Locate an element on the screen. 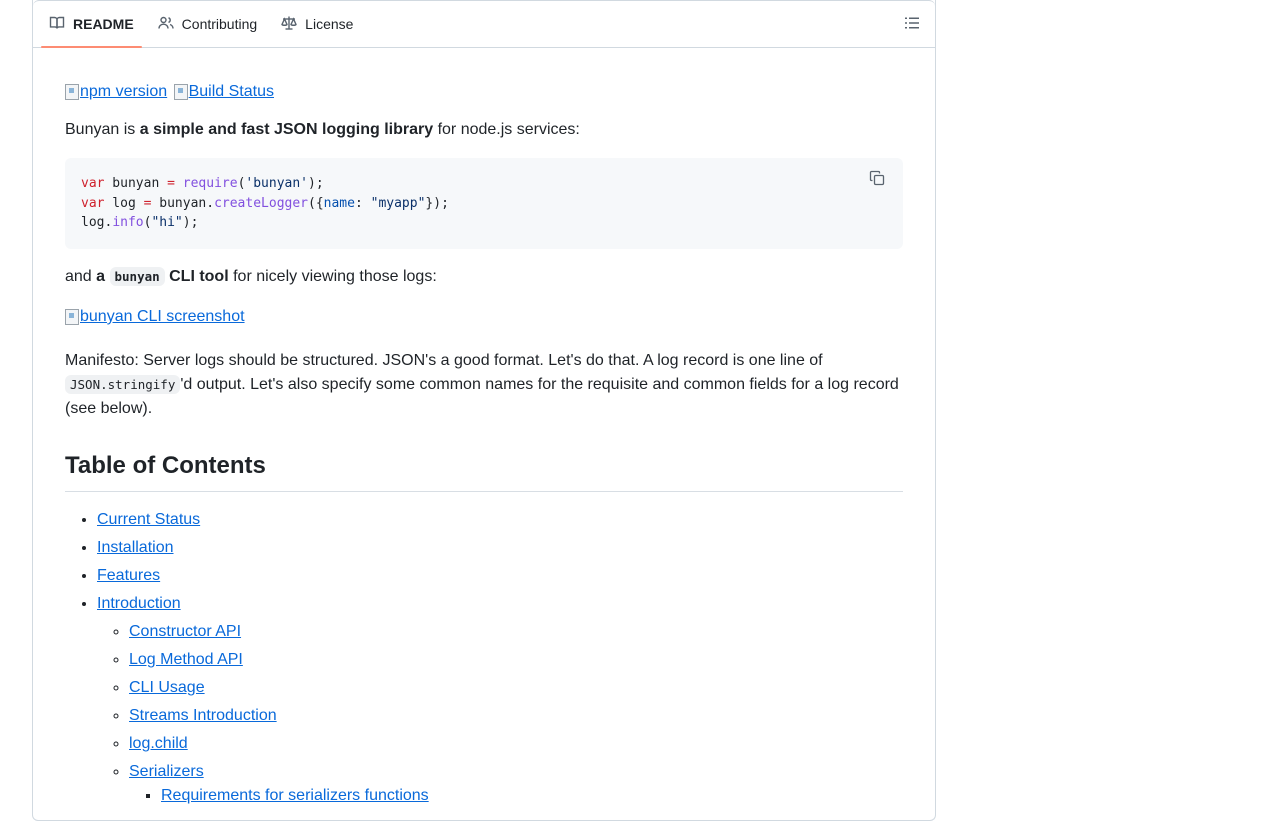  people-icon is located at coordinates (165, 24).